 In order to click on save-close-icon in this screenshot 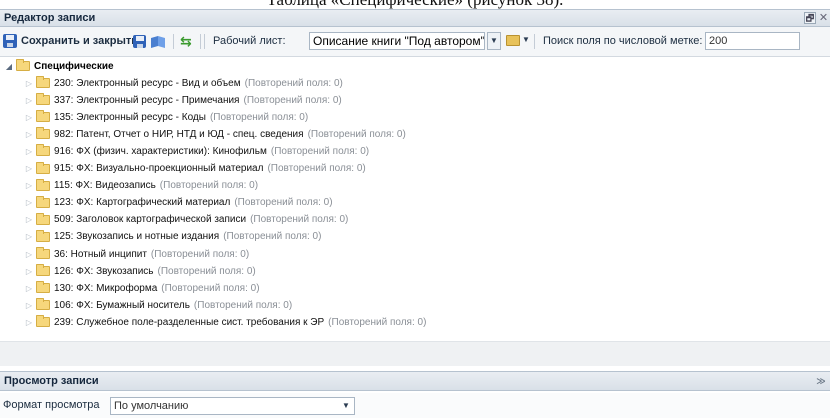, I will do `click(10, 41)`.